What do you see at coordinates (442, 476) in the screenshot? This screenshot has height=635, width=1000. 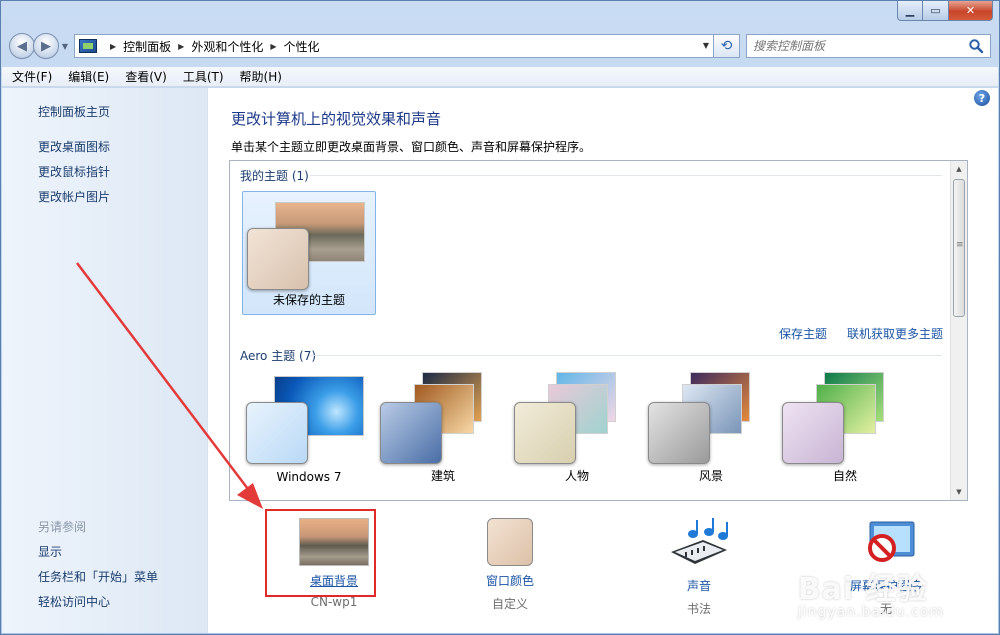 I see `theme-caption: 建筑` at bounding box center [442, 476].